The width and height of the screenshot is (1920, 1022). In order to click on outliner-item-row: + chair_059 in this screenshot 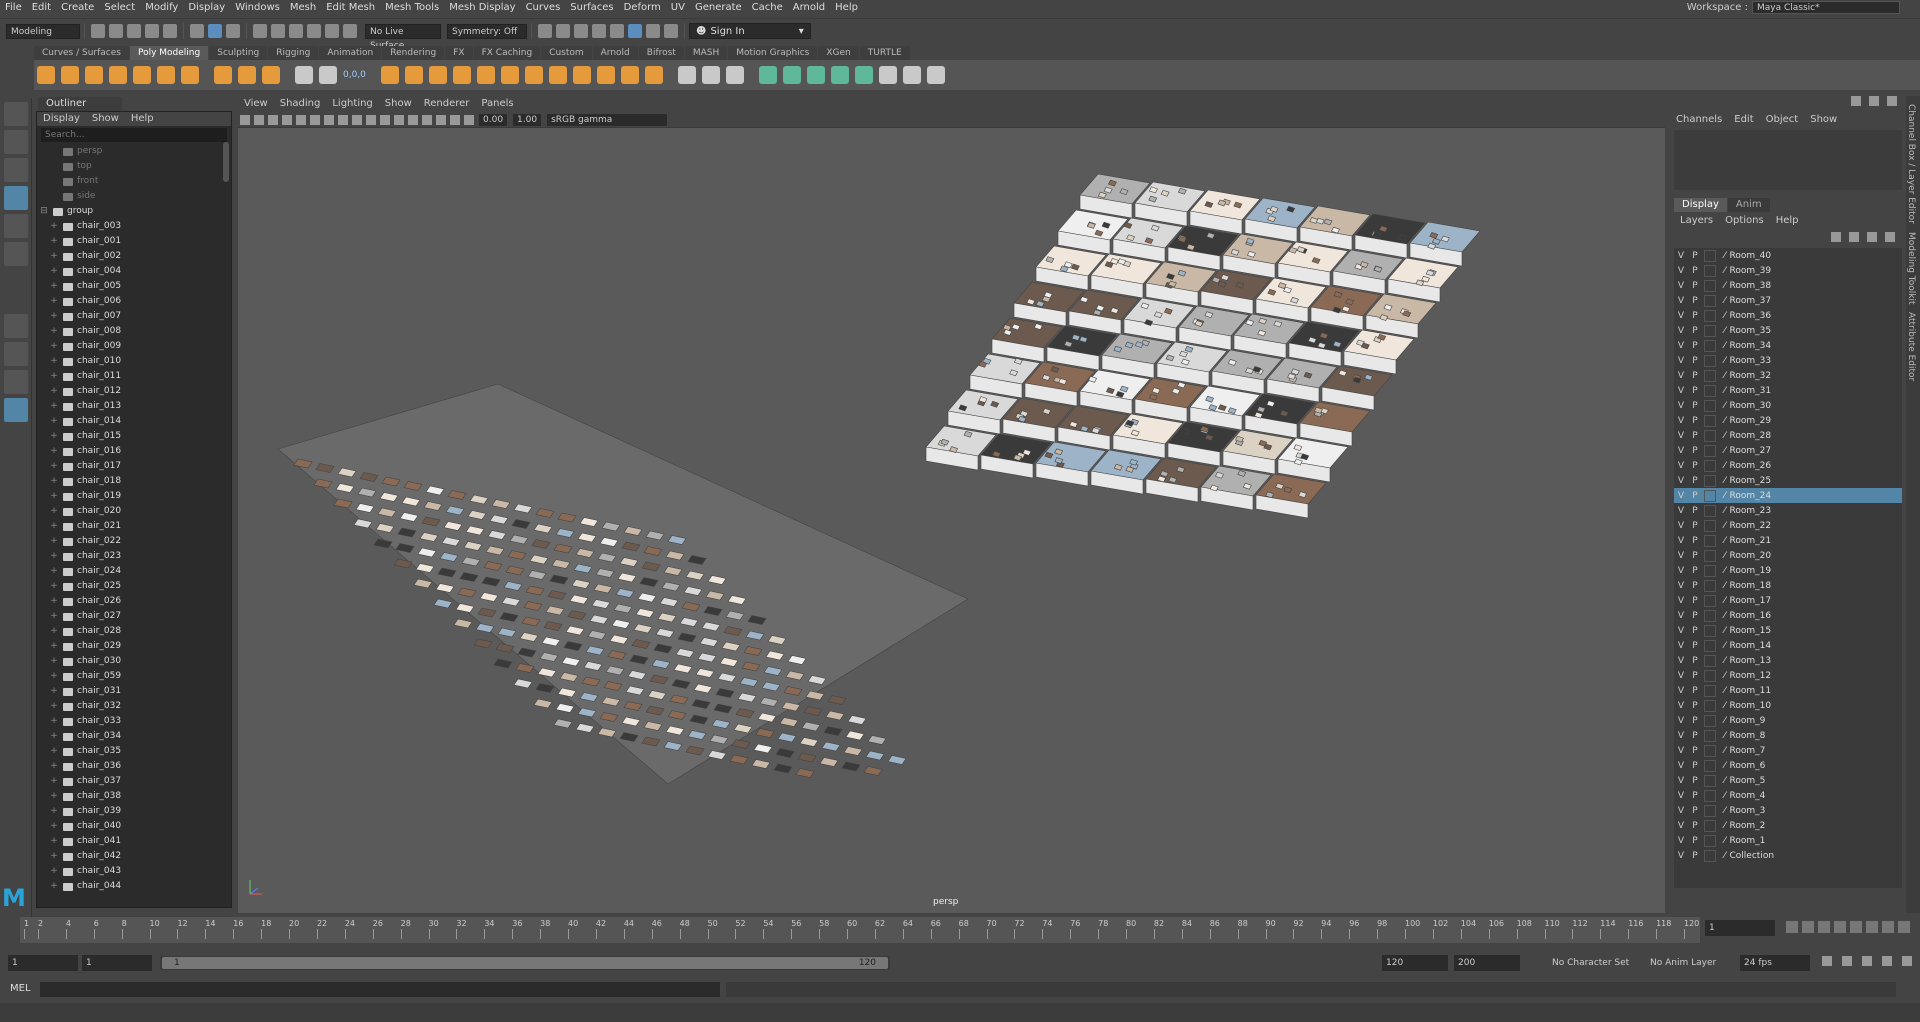, I will do `click(134, 676)`.